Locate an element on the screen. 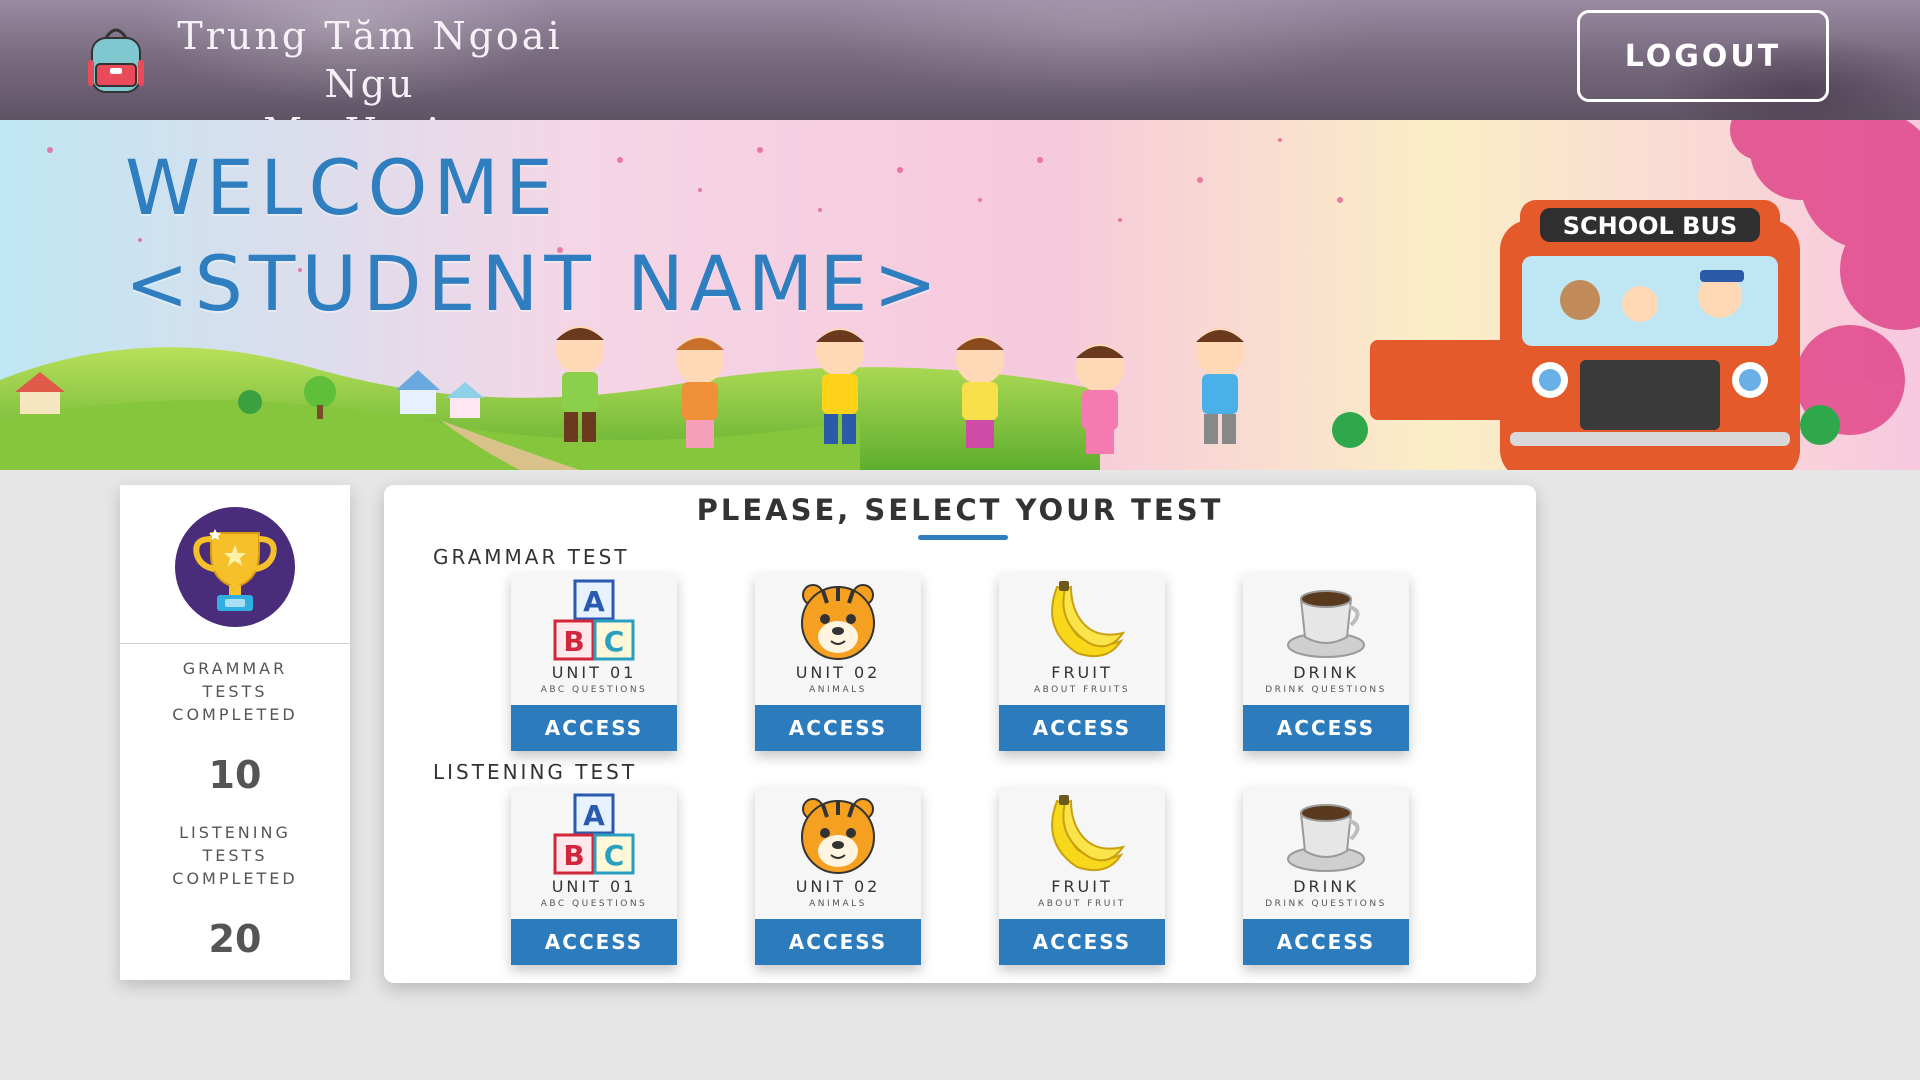 The width and height of the screenshot is (1920, 1080). grammar-section-title: GRAMMAR TEST is located at coordinates (531, 557).